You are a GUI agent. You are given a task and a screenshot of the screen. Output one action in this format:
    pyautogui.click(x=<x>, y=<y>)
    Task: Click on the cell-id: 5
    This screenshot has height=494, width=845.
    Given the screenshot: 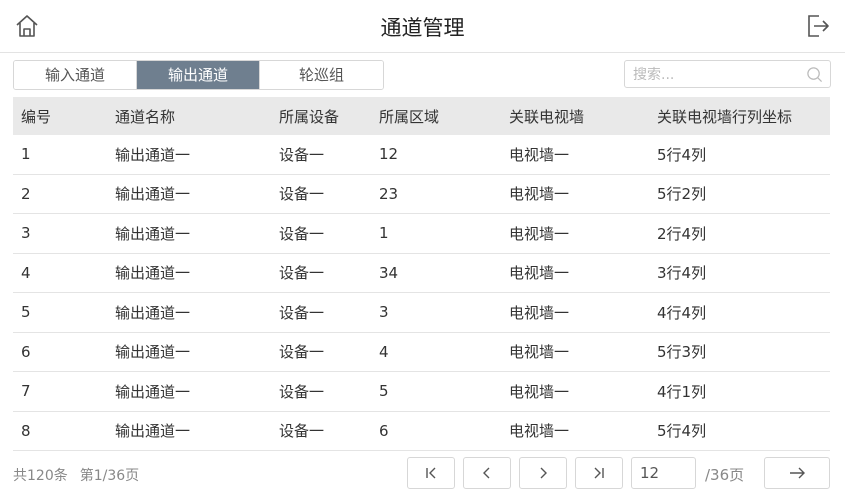 What is the action you would take?
    pyautogui.click(x=60, y=312)
    